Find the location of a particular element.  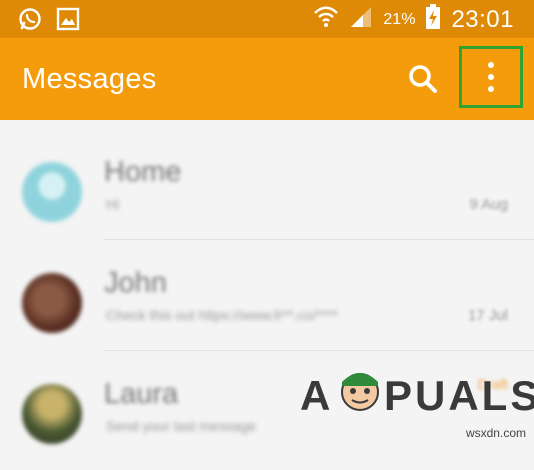

site-watermark: wsxdn.com is located at coordinates (495, 433).